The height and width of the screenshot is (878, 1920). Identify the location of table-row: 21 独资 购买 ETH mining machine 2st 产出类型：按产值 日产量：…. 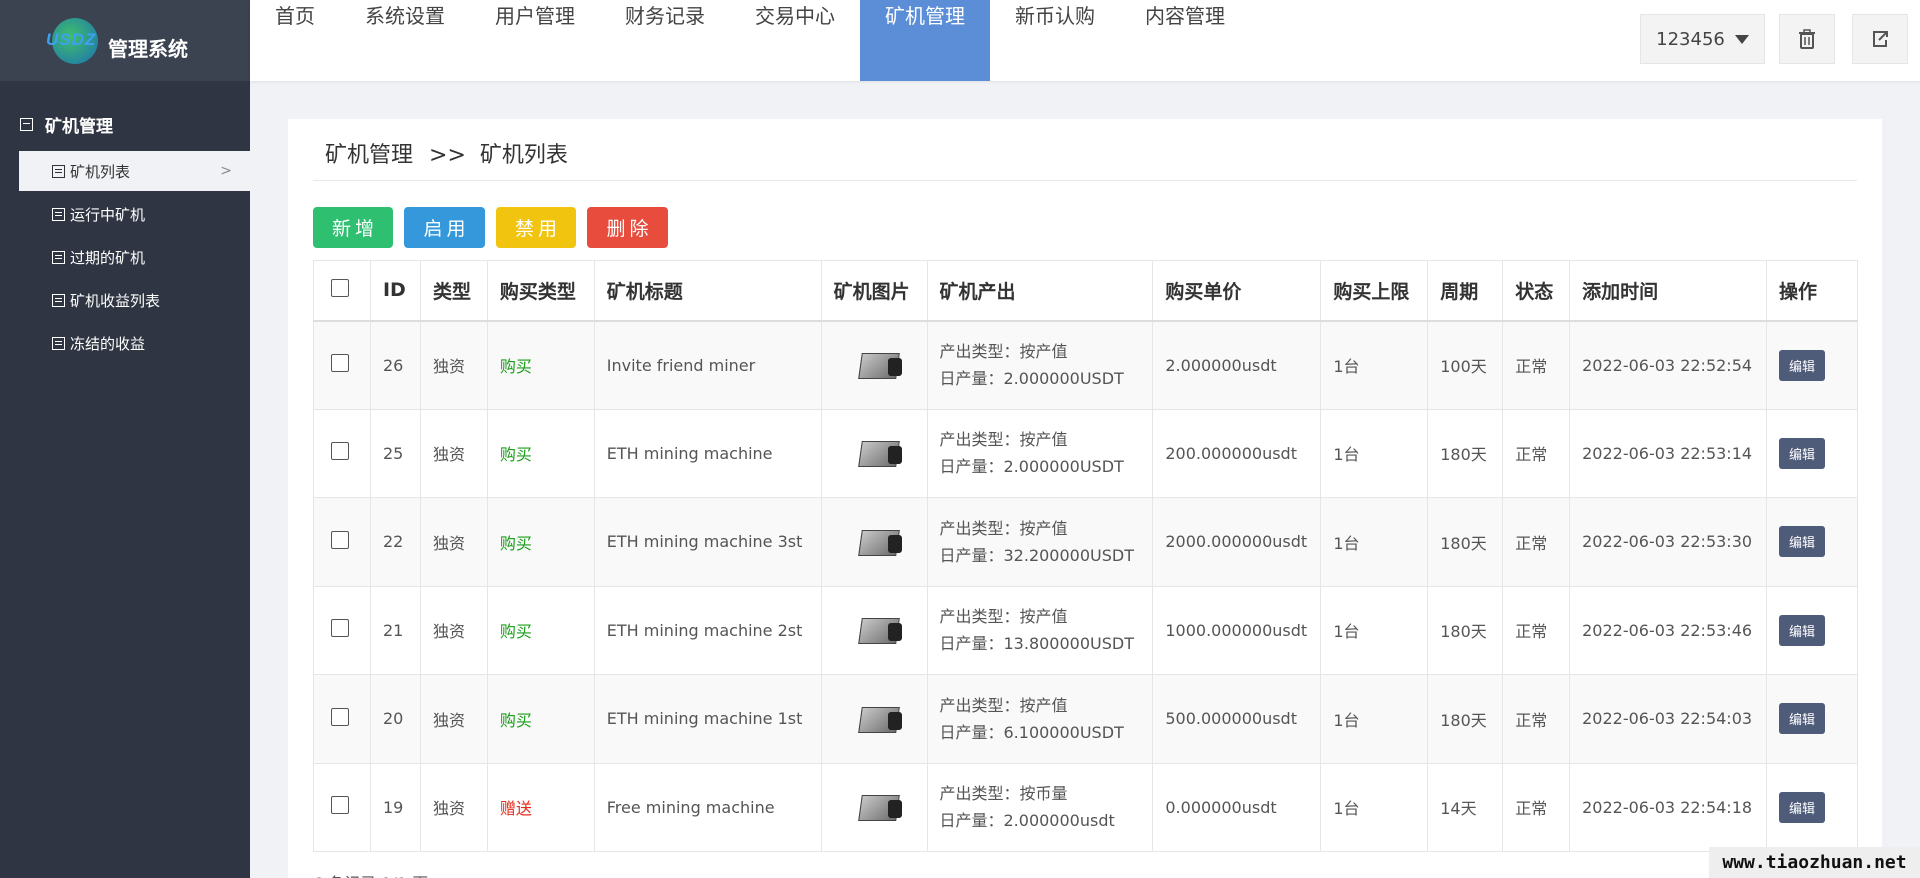
(1086, 630).